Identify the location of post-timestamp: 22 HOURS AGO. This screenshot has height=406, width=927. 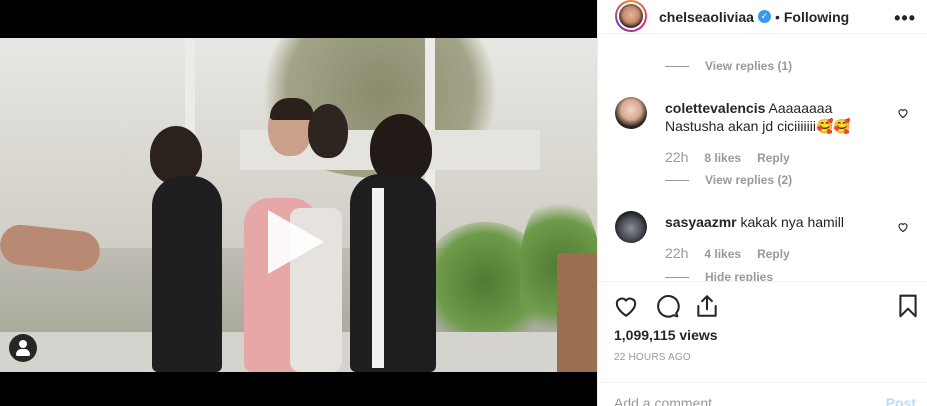
(652, 357).